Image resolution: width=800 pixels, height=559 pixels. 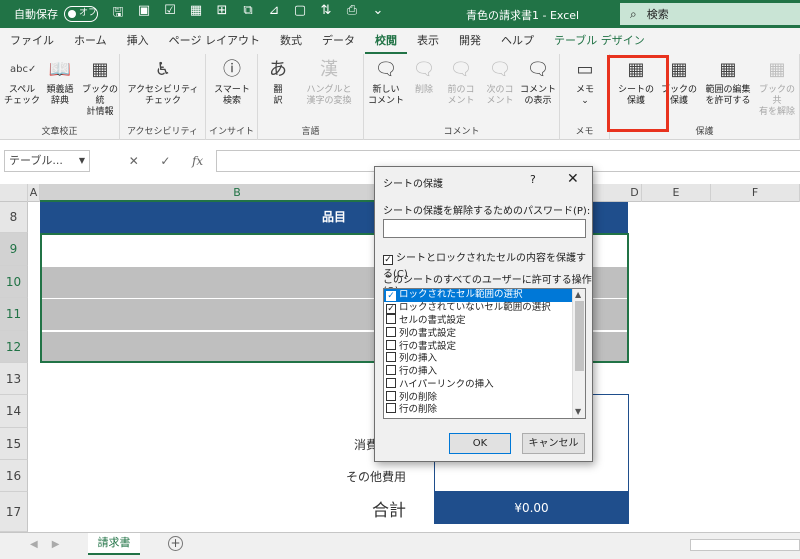 I want to click on workbook-statistics-button: ▦ ブックの統 計情報, so click(x=100, y=88).